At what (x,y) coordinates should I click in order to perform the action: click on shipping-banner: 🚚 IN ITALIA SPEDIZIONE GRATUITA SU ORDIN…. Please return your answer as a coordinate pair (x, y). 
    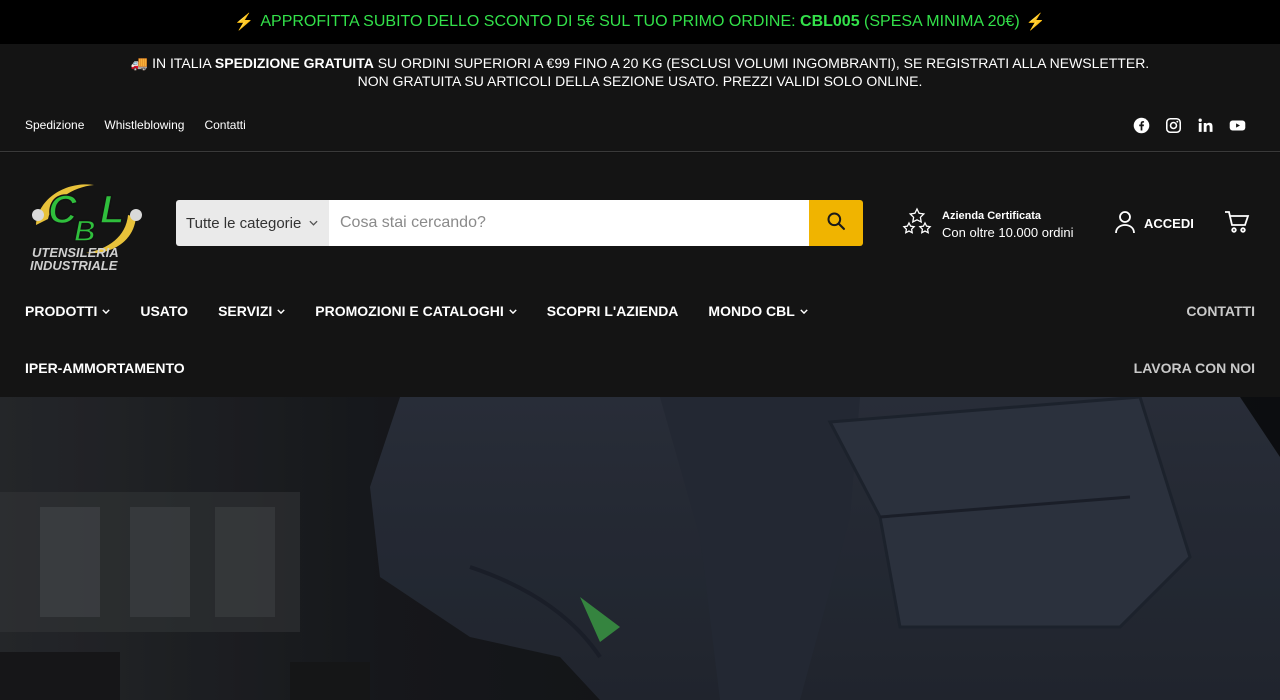
    Looking at the image, I should click on (640, 72).